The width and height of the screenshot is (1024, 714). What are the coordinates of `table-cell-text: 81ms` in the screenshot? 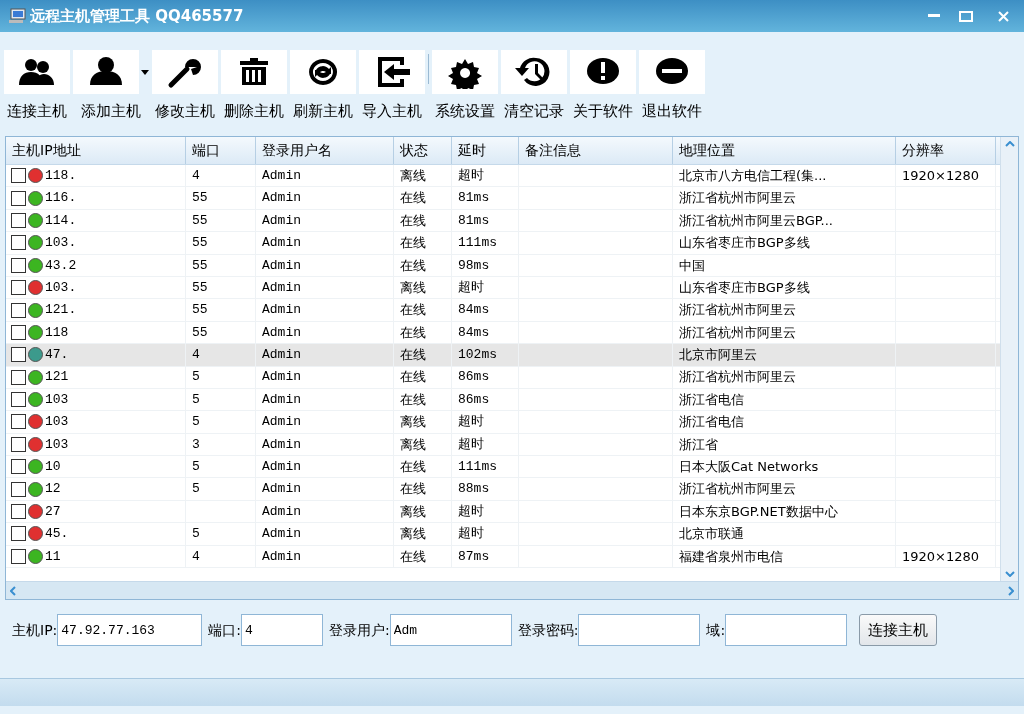 It's located at (474, 198).